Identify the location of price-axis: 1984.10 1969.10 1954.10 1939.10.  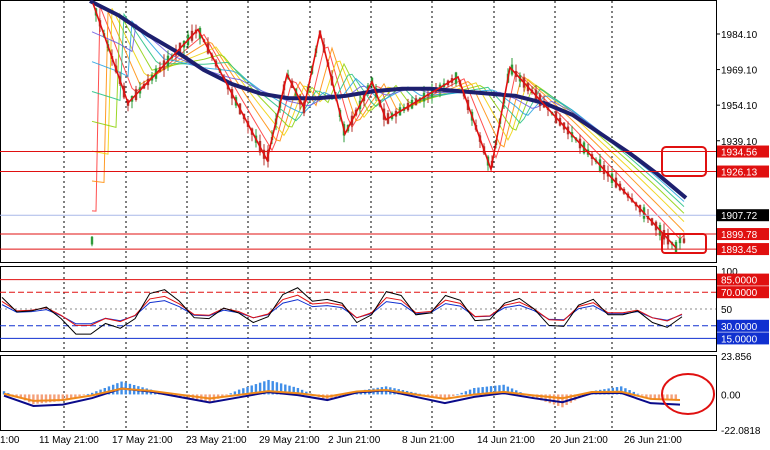
(737, 89).